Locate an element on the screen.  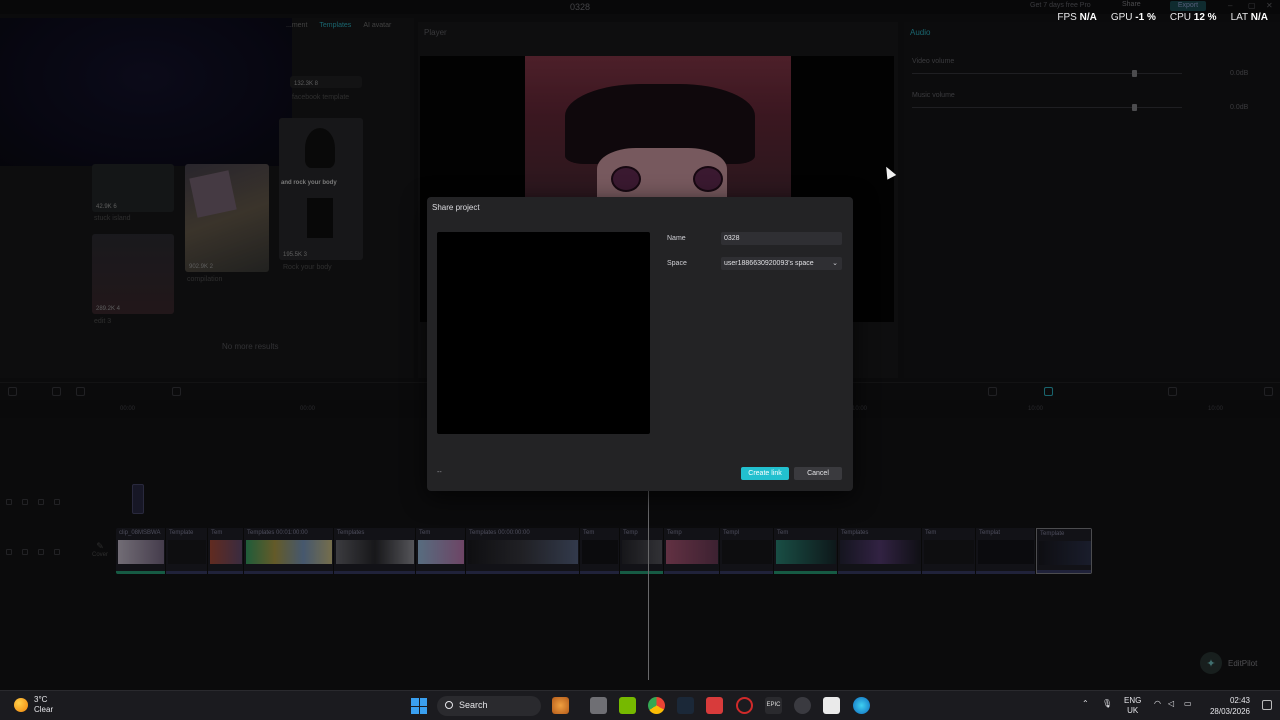
weather-condition: Clear is located at coordinates (44, 709).